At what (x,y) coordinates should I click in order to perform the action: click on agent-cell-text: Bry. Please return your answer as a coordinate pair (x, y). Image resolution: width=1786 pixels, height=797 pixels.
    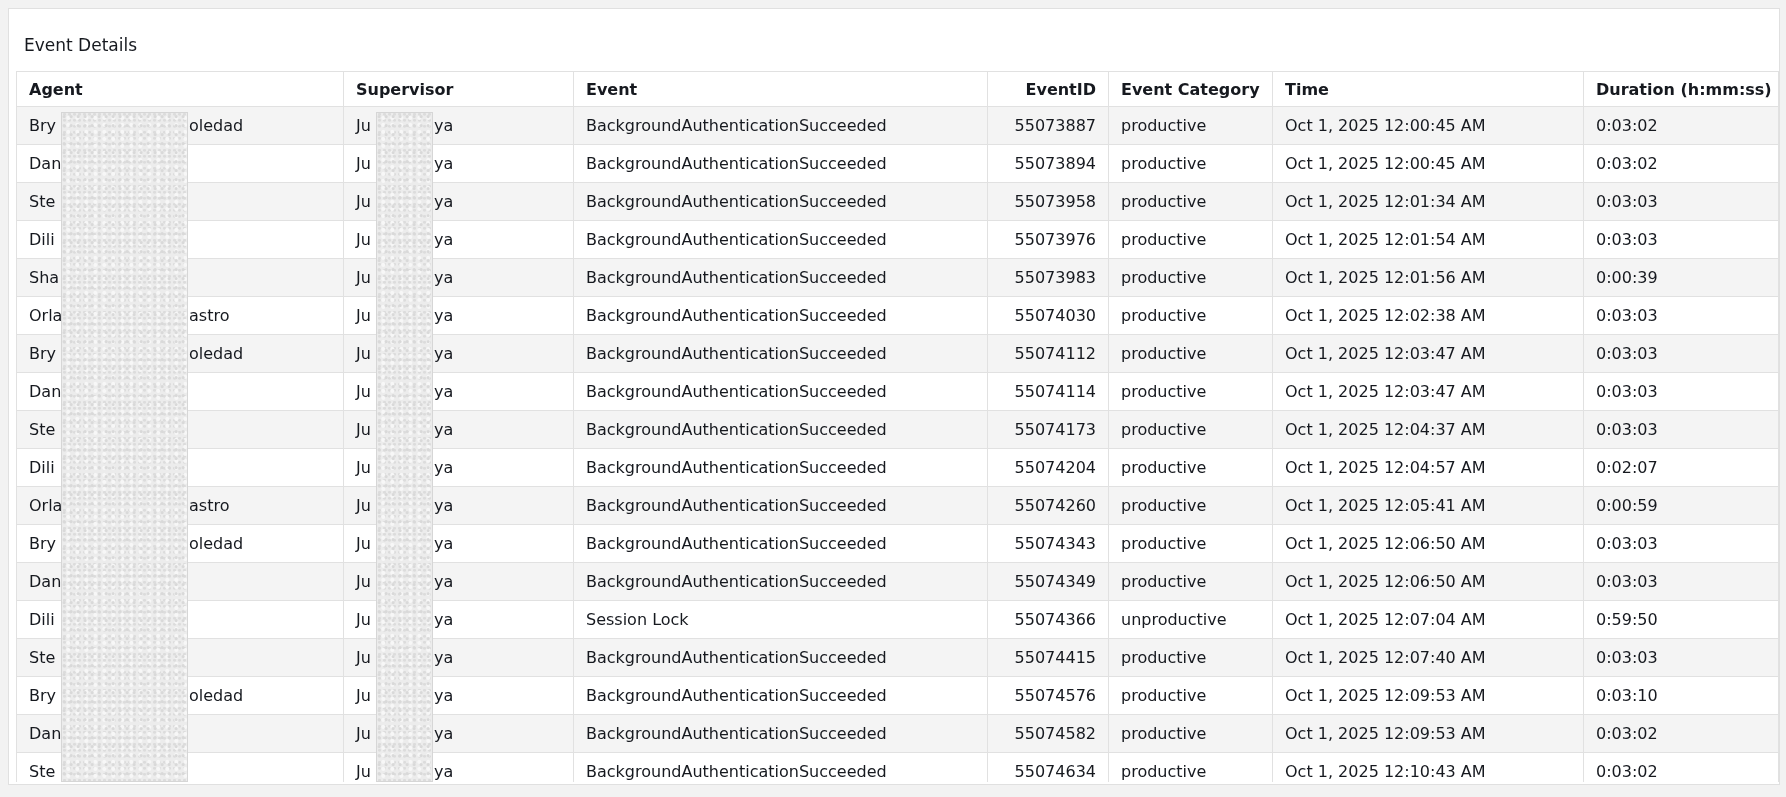
    Looking at the image, I should click on (43, 125).